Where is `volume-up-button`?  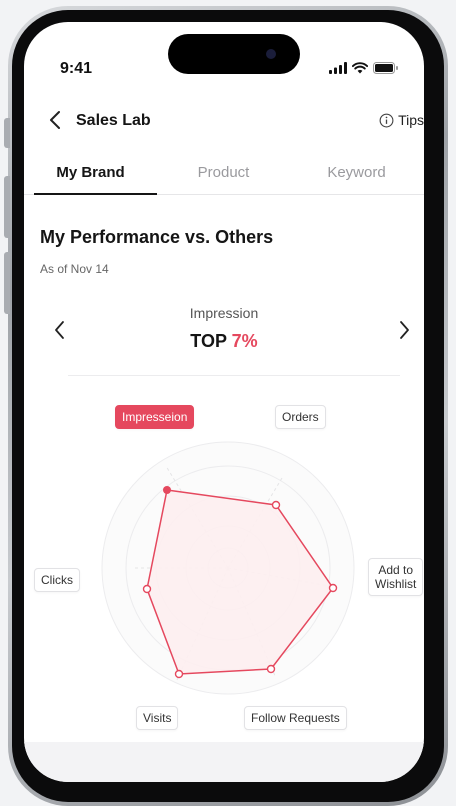
volume-up-button is located at coordinates (7, 207).